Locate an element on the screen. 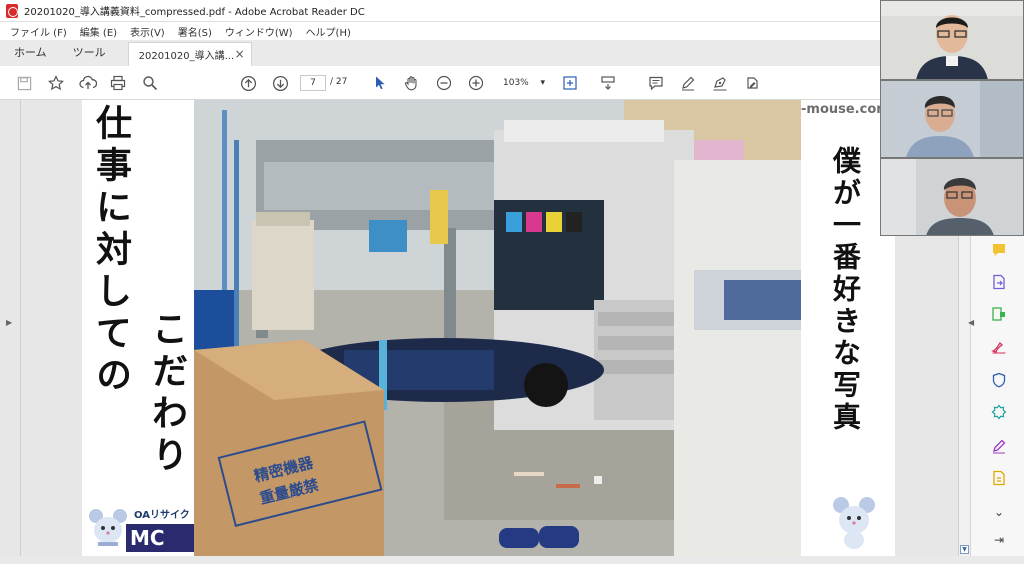 Image resolution: width=1024 pixels, height=564 pixels. fill-sign-tool-icon is located at coordinates (999, 446).